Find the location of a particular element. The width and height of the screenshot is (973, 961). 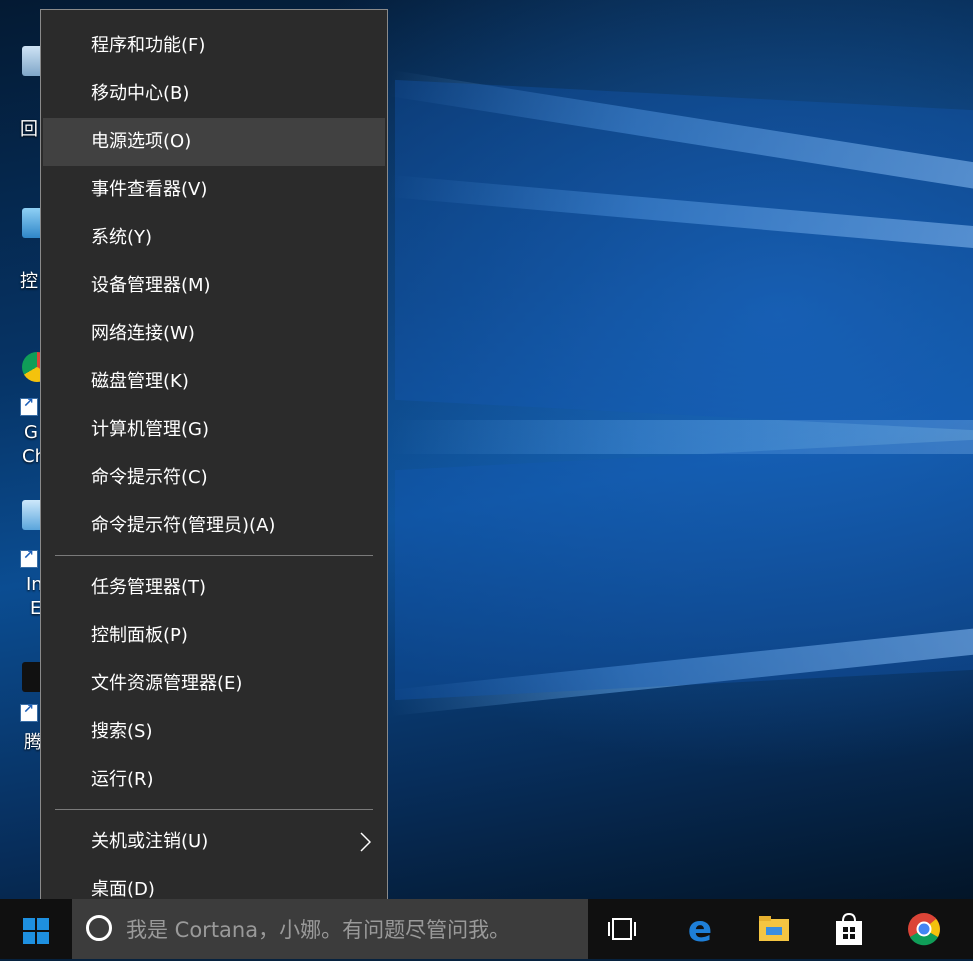

desktop-icon-label: 回 is located at coordinates (29, 129).